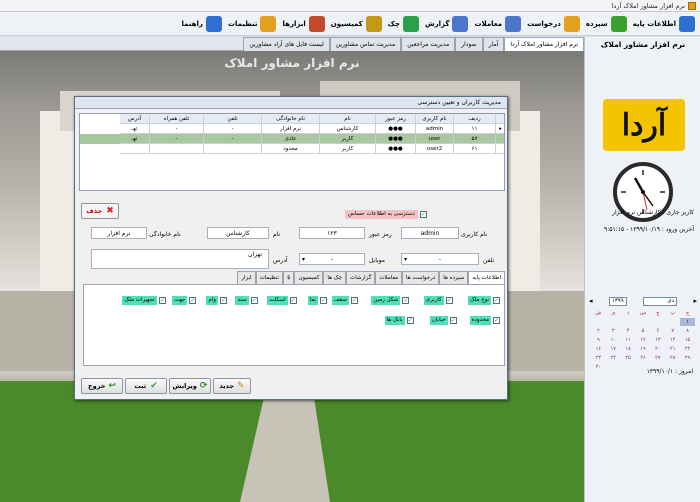 The width and height of the screenshot is (700, 502). Describe the element at coordinates (144, 300) in the screenshot. I see `permission-checkbox: ✓ تجهیزات ملک` at that location.